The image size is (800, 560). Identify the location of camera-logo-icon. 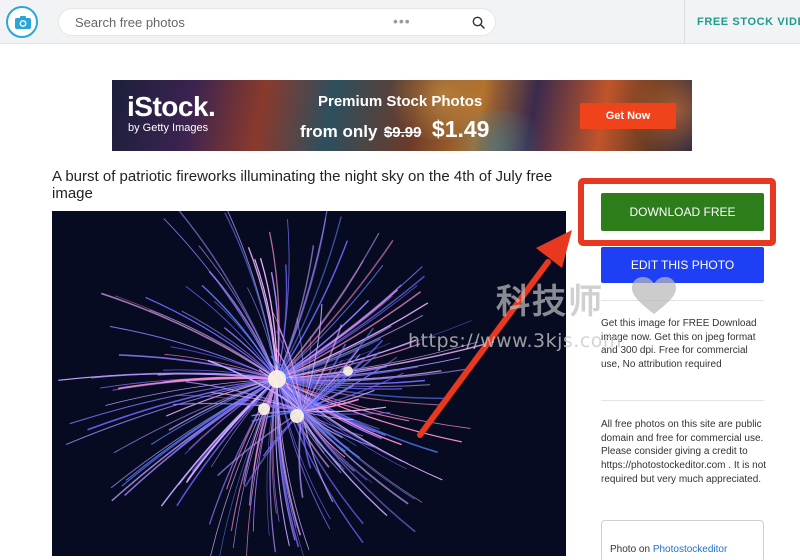
(22, 22).